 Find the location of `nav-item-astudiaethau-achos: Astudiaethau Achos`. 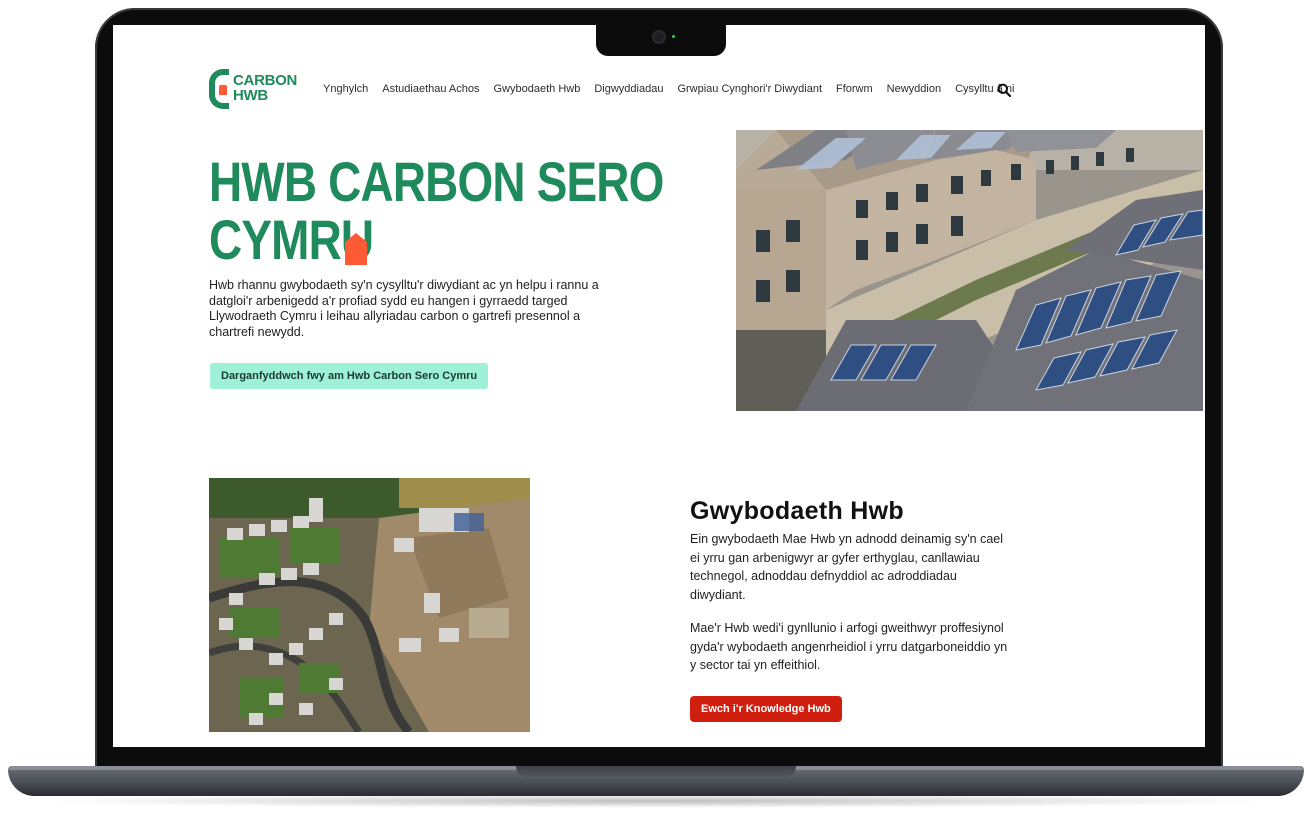

nav-item-astudiaethau-achos: Astudiaethau Achos is located at coordinates (430, 89).